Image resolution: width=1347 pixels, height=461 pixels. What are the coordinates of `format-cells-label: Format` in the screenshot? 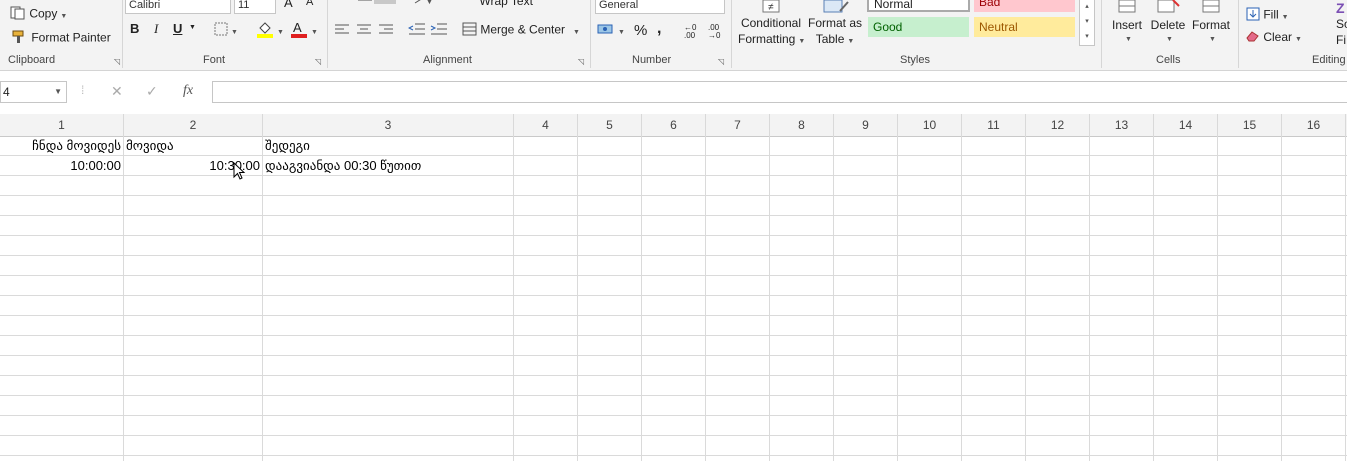 It's located at (1210, 25).